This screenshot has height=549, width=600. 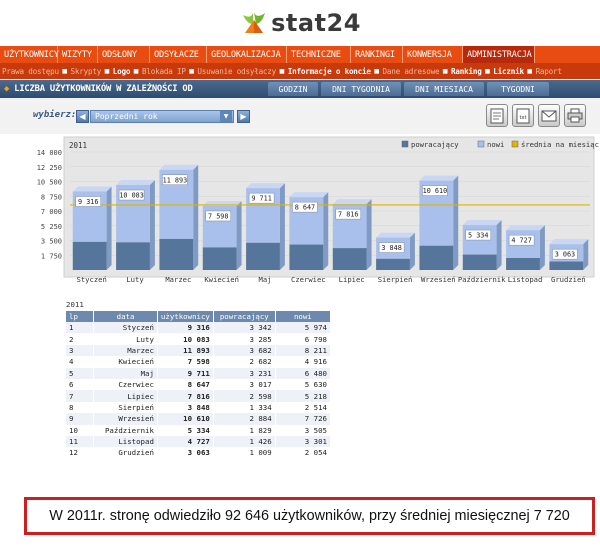 I want to click on sub-nav-item-7: Ranking, so click(x=466, y=71).